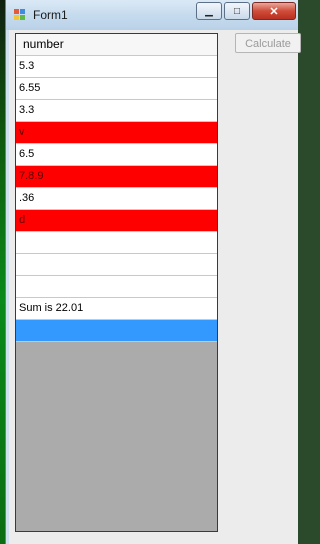 This screenshot has height=544, width=320. Describe the element at coordinates (116, 155) in the screenshot. I see `grid-row: 6.5` at that location.